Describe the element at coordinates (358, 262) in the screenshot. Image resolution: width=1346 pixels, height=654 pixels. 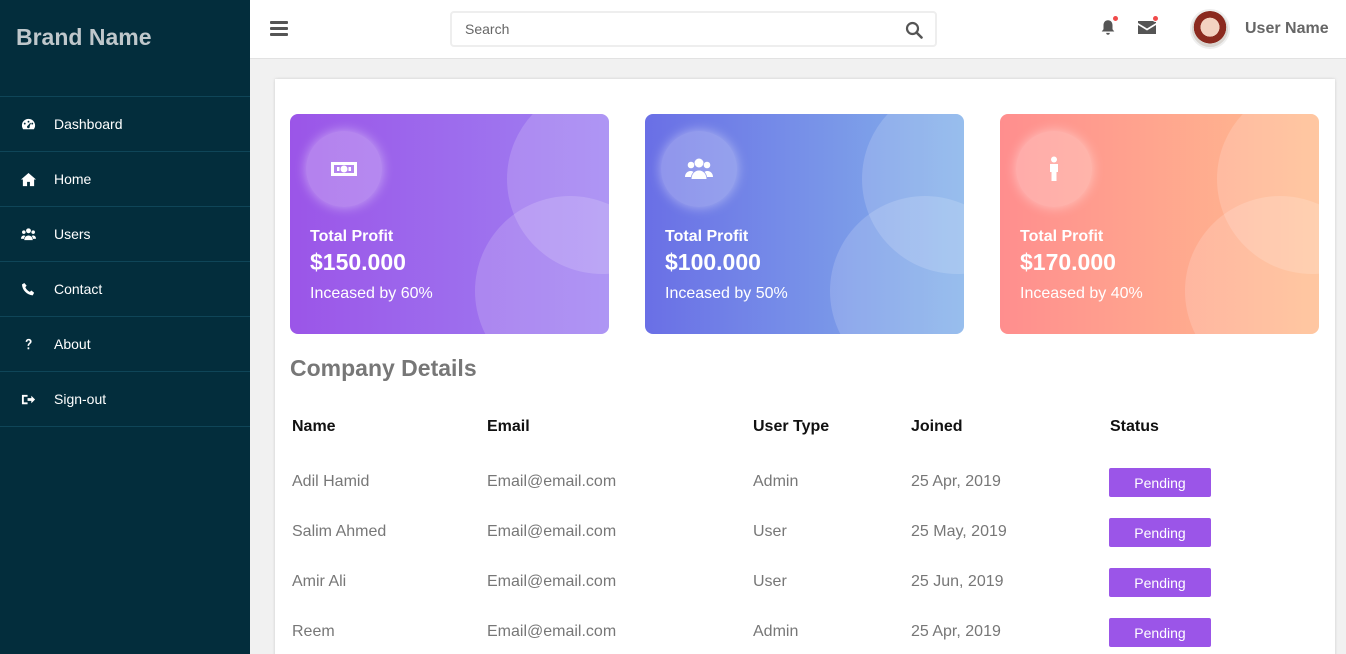
I see `card-value: $150.000` at that location.